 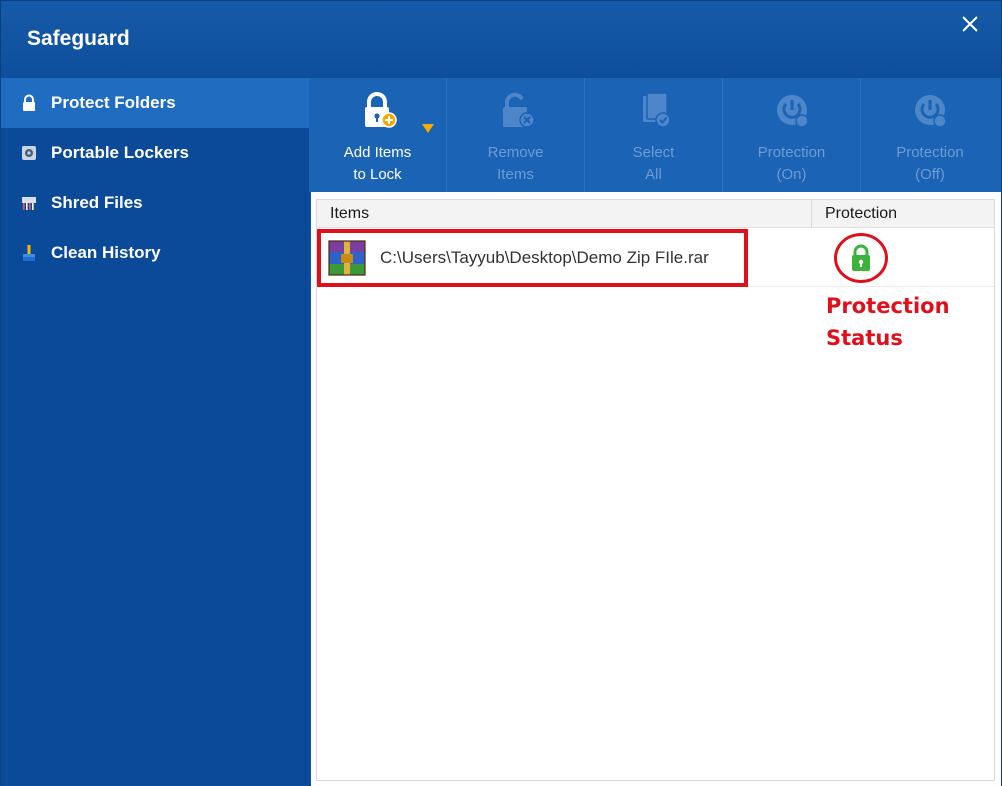 What do you see at coordinates (26, 203) in the screenshot?
I see `shredder-icon` at bounding box center [26, 203].